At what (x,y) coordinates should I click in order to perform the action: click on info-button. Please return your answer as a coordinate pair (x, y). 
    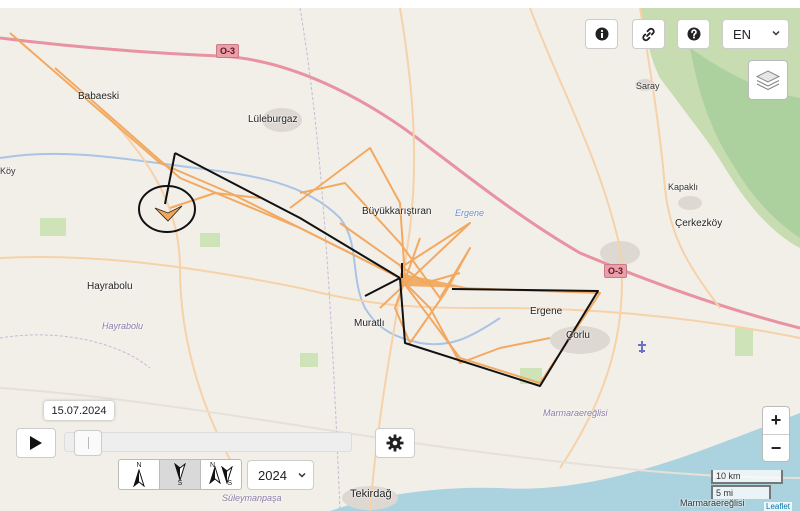
    Looking at the image, I should click on (601, 34).